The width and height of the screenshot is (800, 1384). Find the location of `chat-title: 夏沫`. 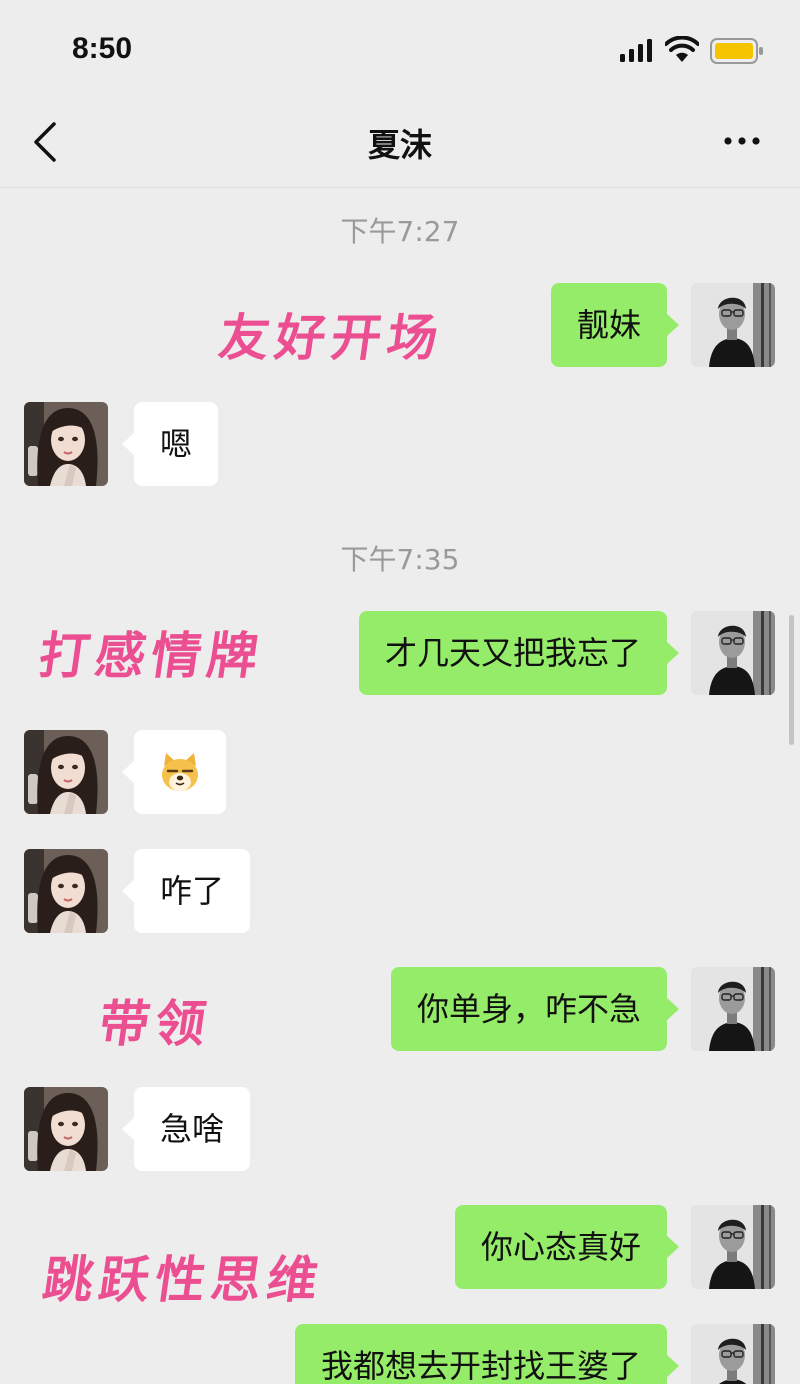

chat-title: 夏沫 is located at coordinates (399, 145).